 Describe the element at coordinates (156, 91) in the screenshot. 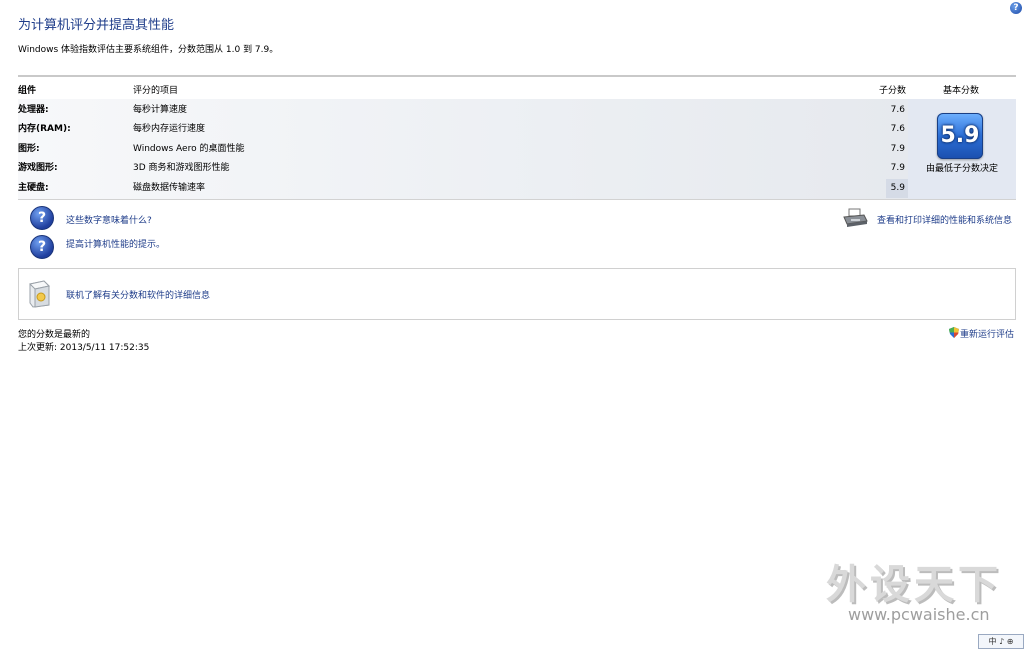

I see `column-header-item: 评分的项目` at that location.